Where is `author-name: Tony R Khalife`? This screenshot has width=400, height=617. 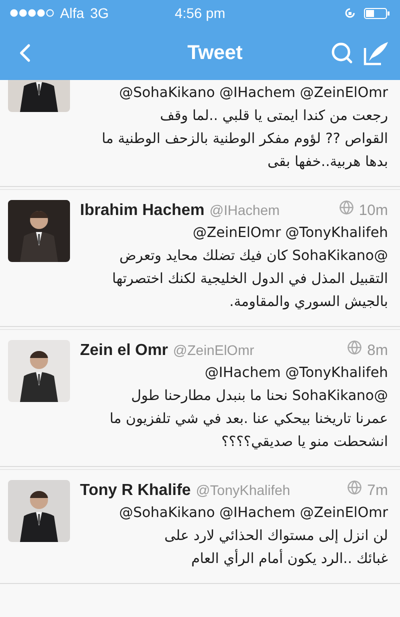
author-name: Tony R Khalife is located at coordinates (135, 491).